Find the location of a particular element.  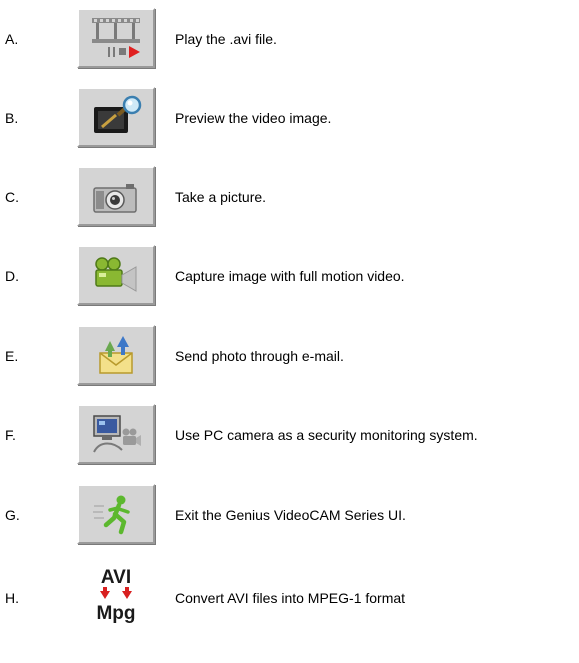

security-monitor-button is located at coordinates (116, 434).